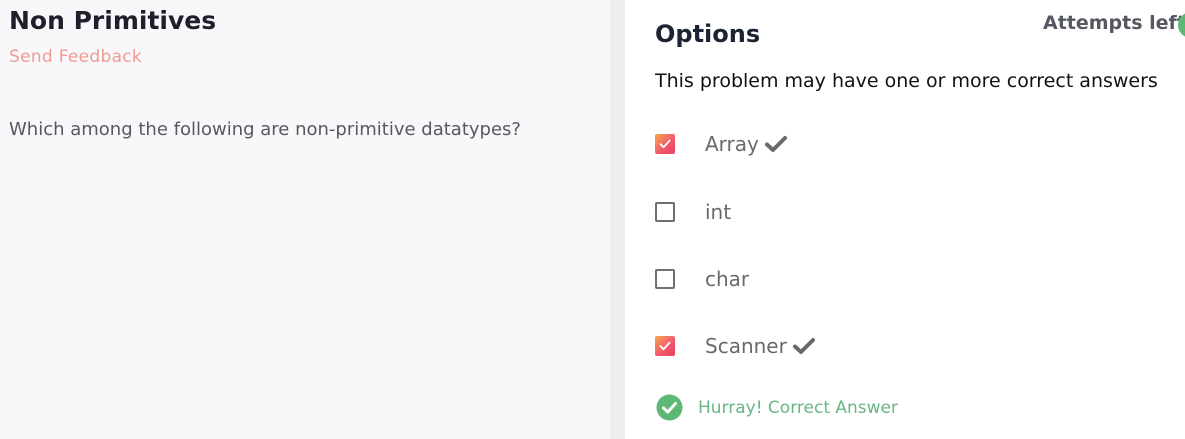 The height and width of the screenshot is (439, 1185). What do you see at coordinates (727, 279) in the screenshot?
I see `option-label: char` at bounding box center [727, 279].